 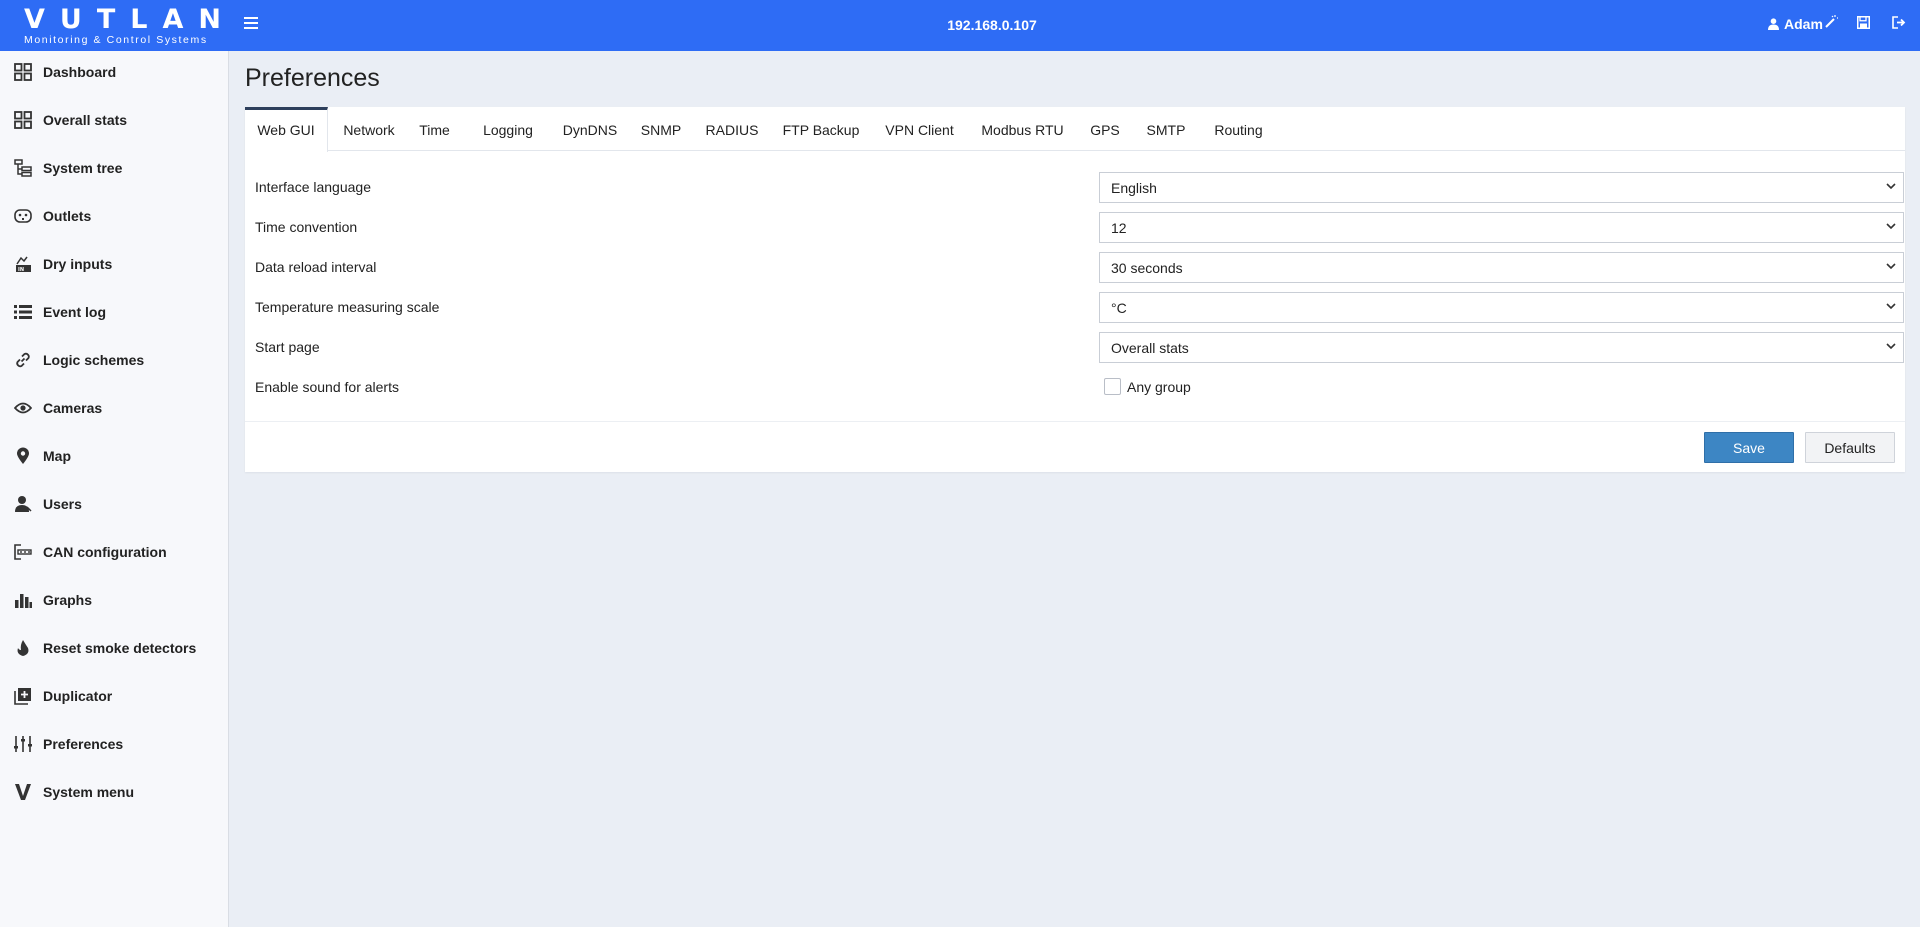 What do you see at coordinates (23, 504) in the screenshot?
I see `users-icon` at bounding box center [23, 504].